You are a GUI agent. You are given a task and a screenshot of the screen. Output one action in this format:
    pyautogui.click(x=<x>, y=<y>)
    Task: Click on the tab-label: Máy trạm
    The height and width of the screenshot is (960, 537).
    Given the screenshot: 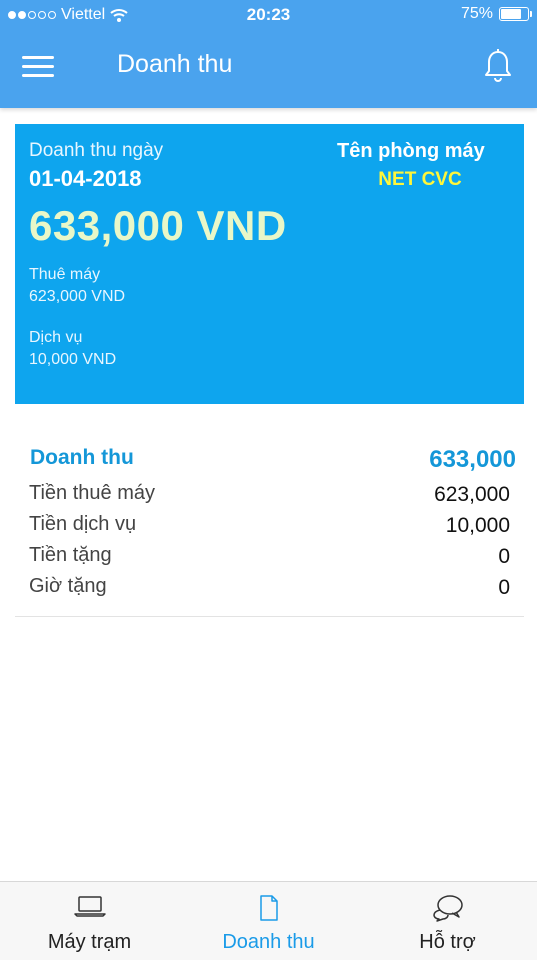 What is the action you would take?
    pyautogui.click(x=89, y=942)
    